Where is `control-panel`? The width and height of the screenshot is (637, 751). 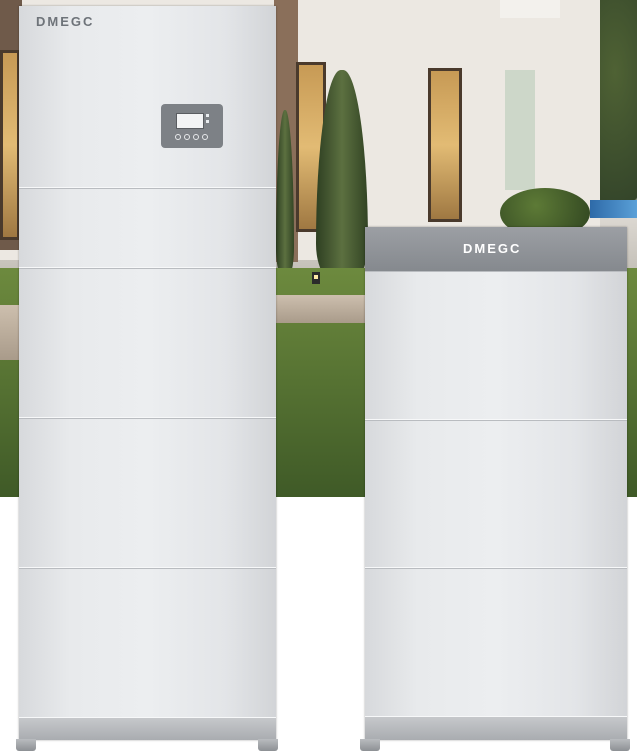
control-panel is located at coordinates (192, 126).